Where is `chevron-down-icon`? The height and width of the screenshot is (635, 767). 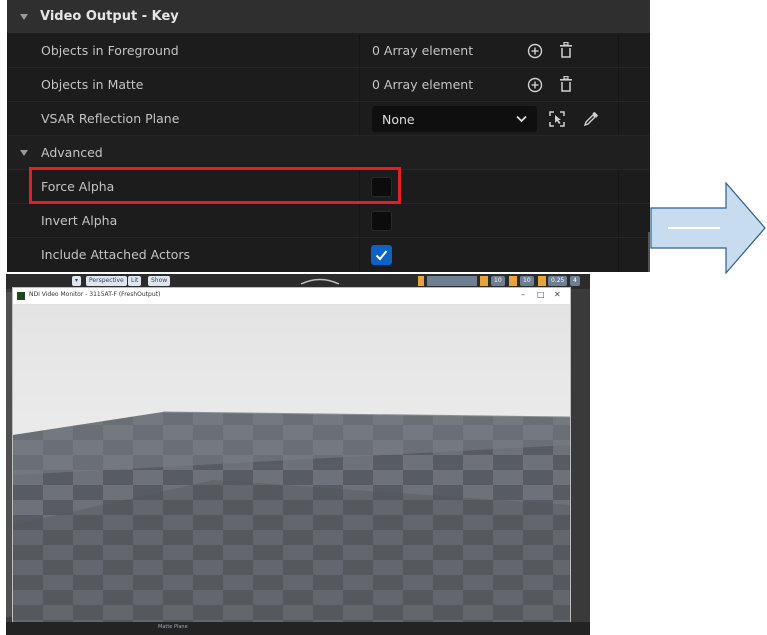
chevron-down-icon is located at coordinates (521, 119).